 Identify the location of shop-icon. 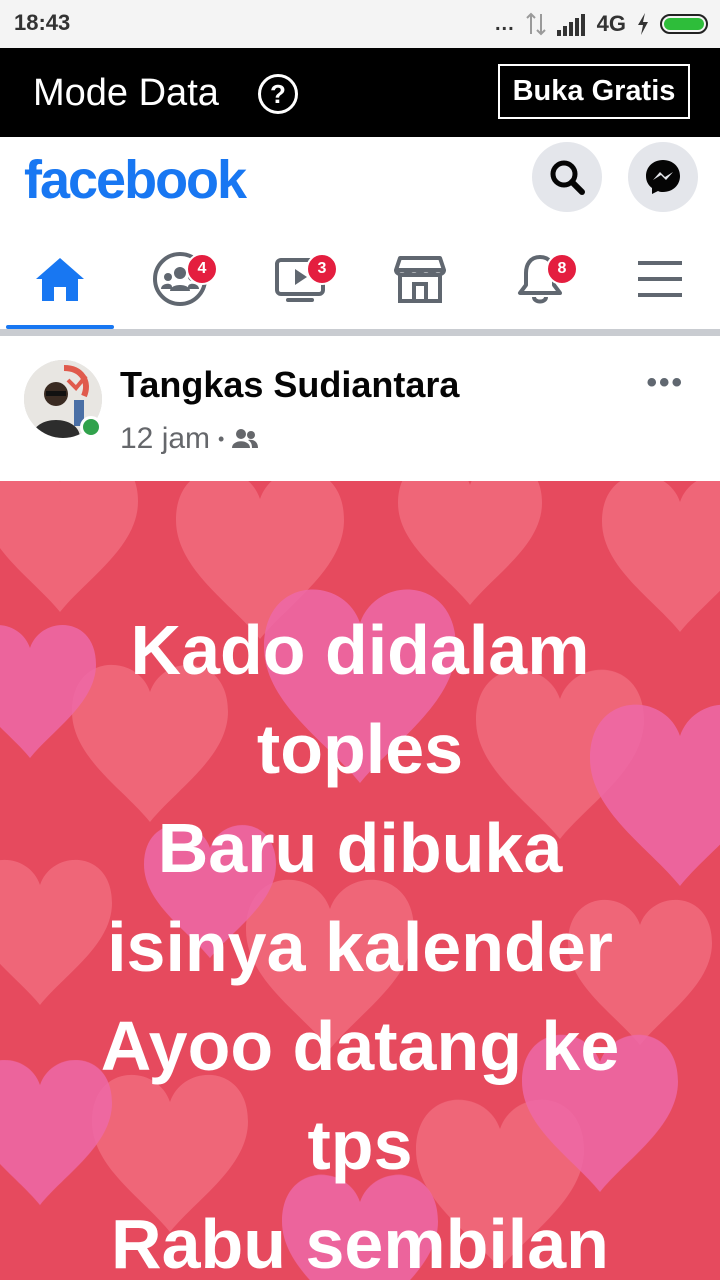
(420, 279).